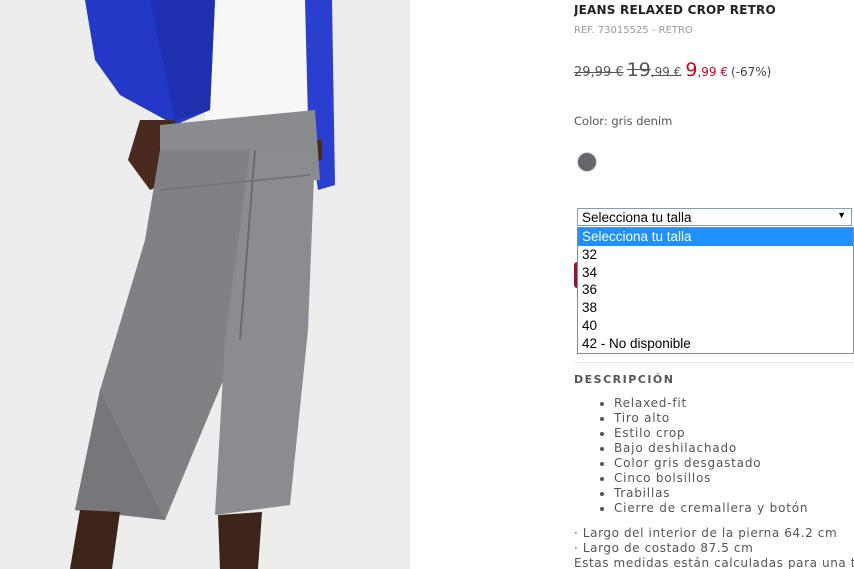 This screenshot has height=569, width=854. Describe the element at coordinates (715, 237) in the screenshot. I see `size-option-placeholder: Selecciona tu talla` at that location.